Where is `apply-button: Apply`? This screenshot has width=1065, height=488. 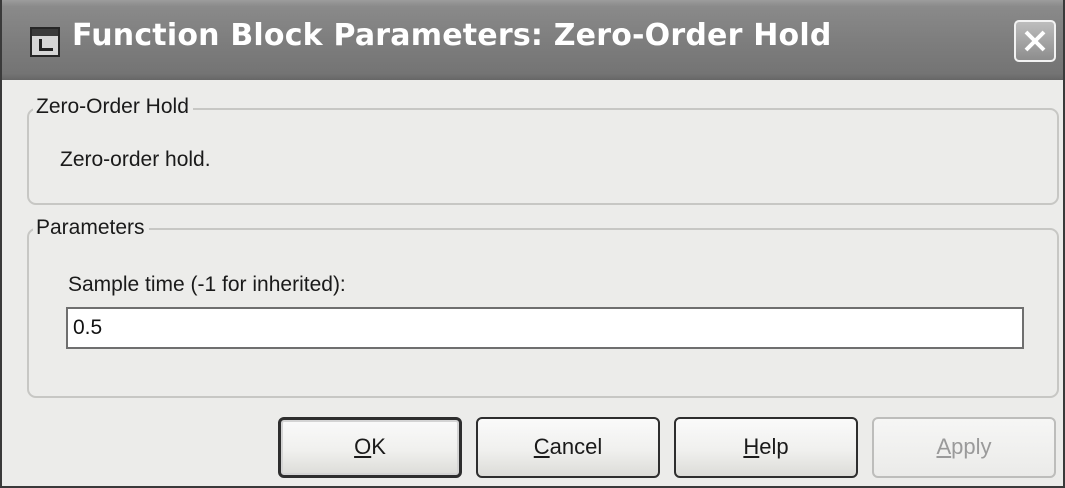 apply-button: Apply is located at coordinates (964, 447).